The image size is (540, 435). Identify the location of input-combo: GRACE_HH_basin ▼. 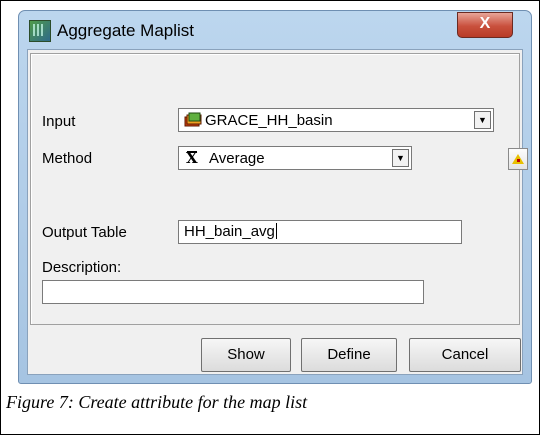
(336, 120).